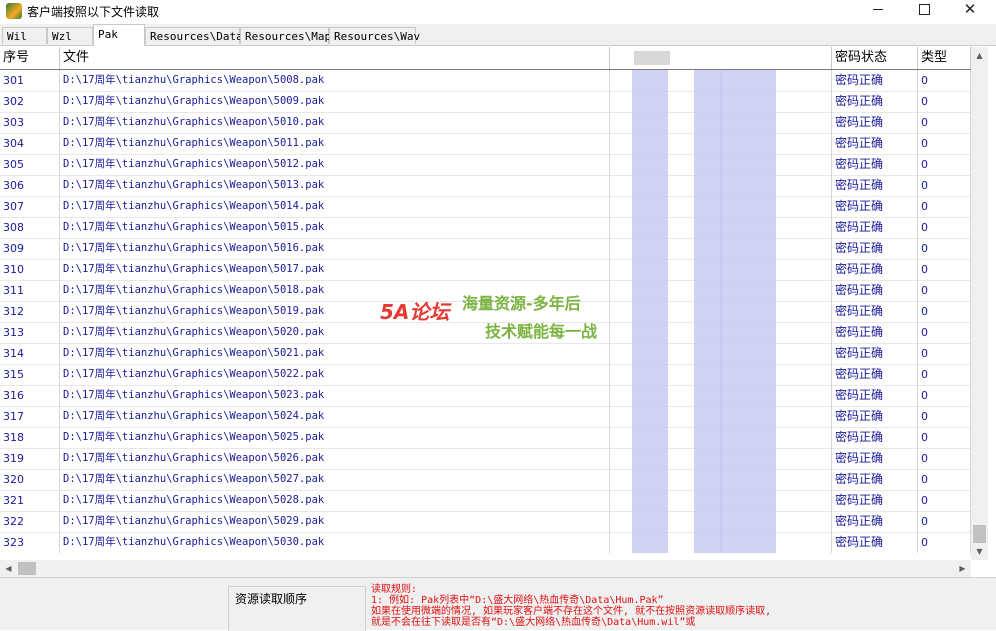 This screenshot has width=996, height=631. I want to click on row-file-path: D:\17周年\tianzhu\Graphics\Weapon\5016.pak, so click(335, 248).